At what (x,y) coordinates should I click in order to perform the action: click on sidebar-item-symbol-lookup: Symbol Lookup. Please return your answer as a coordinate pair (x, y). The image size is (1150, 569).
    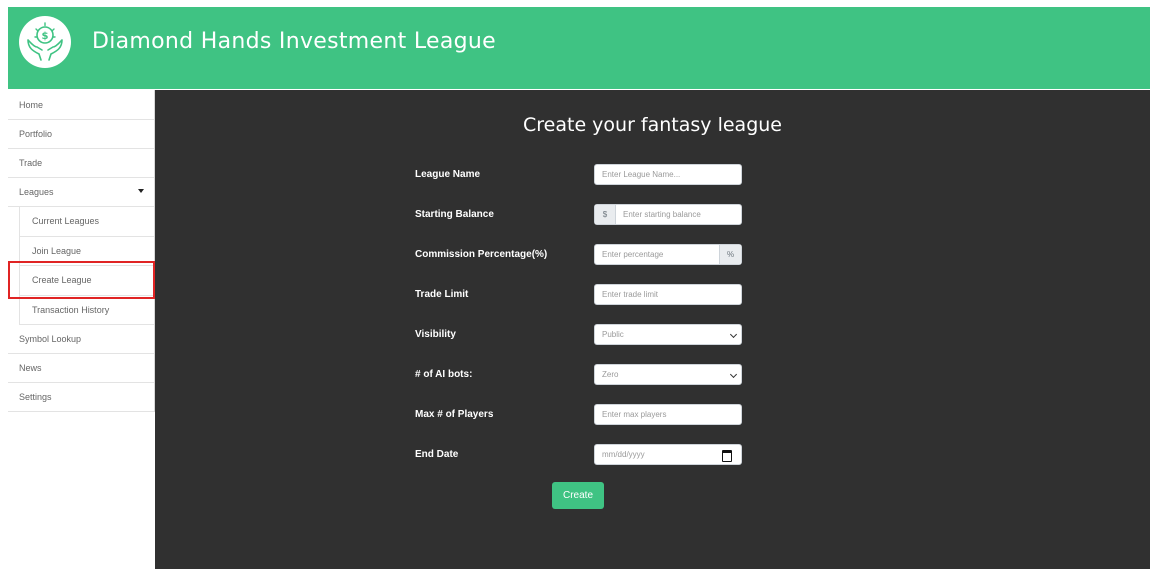
    Looking at the image, I should click on (81, 339).